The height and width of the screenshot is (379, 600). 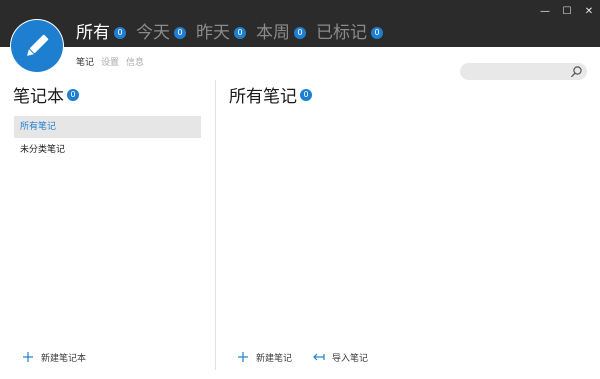 I want to click on tab-label: 所有, so click(x=93, y=33).